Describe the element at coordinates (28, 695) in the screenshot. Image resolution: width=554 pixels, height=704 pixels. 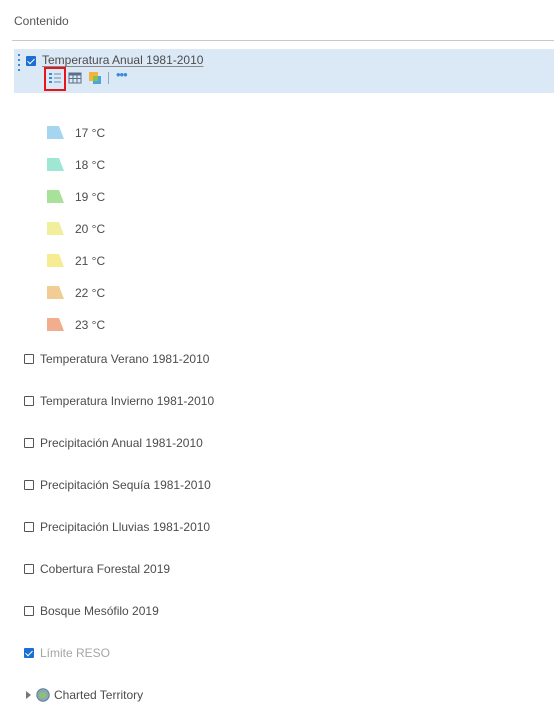
I see `expand-caret-icon` at that location.